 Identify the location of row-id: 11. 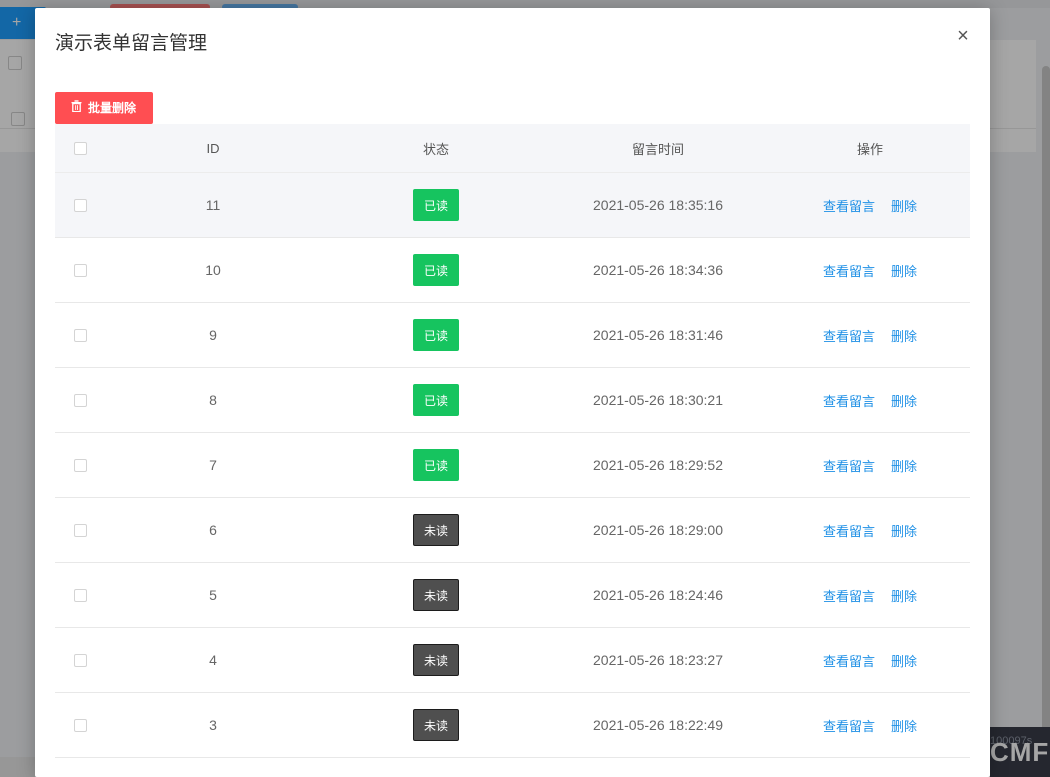
(213, 205).